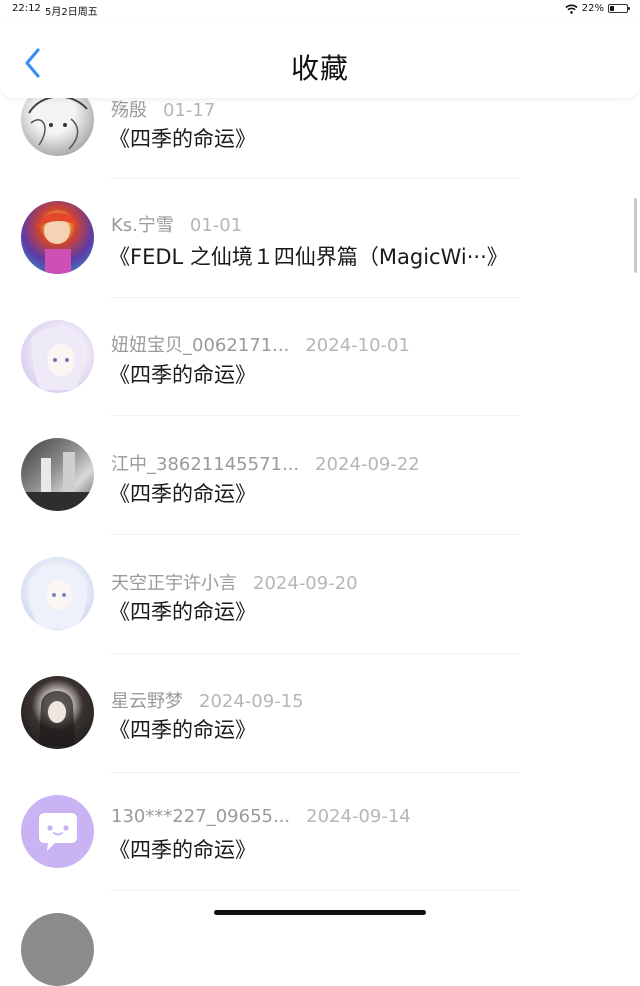 This screenshot has width=640, height=986. I want to click on story-title: 《FEDL 之仙境１四仙界篇（MagicWi···》, so click(308, 256).